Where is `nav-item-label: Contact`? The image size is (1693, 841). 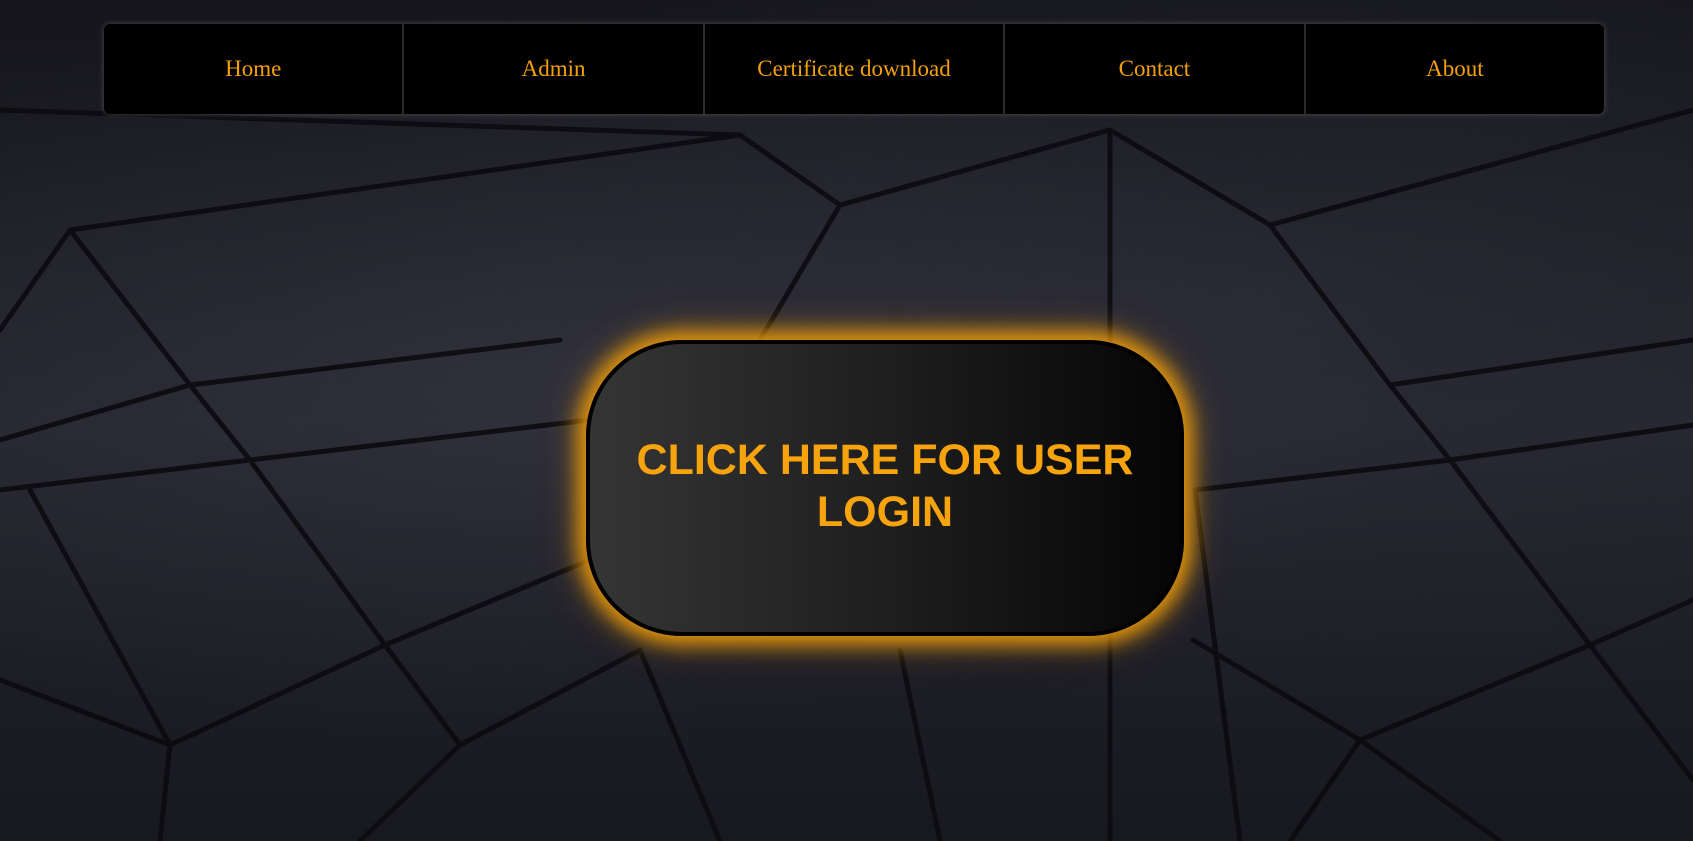 nav-item-label: Contact is located at coordinates (1154, 68).